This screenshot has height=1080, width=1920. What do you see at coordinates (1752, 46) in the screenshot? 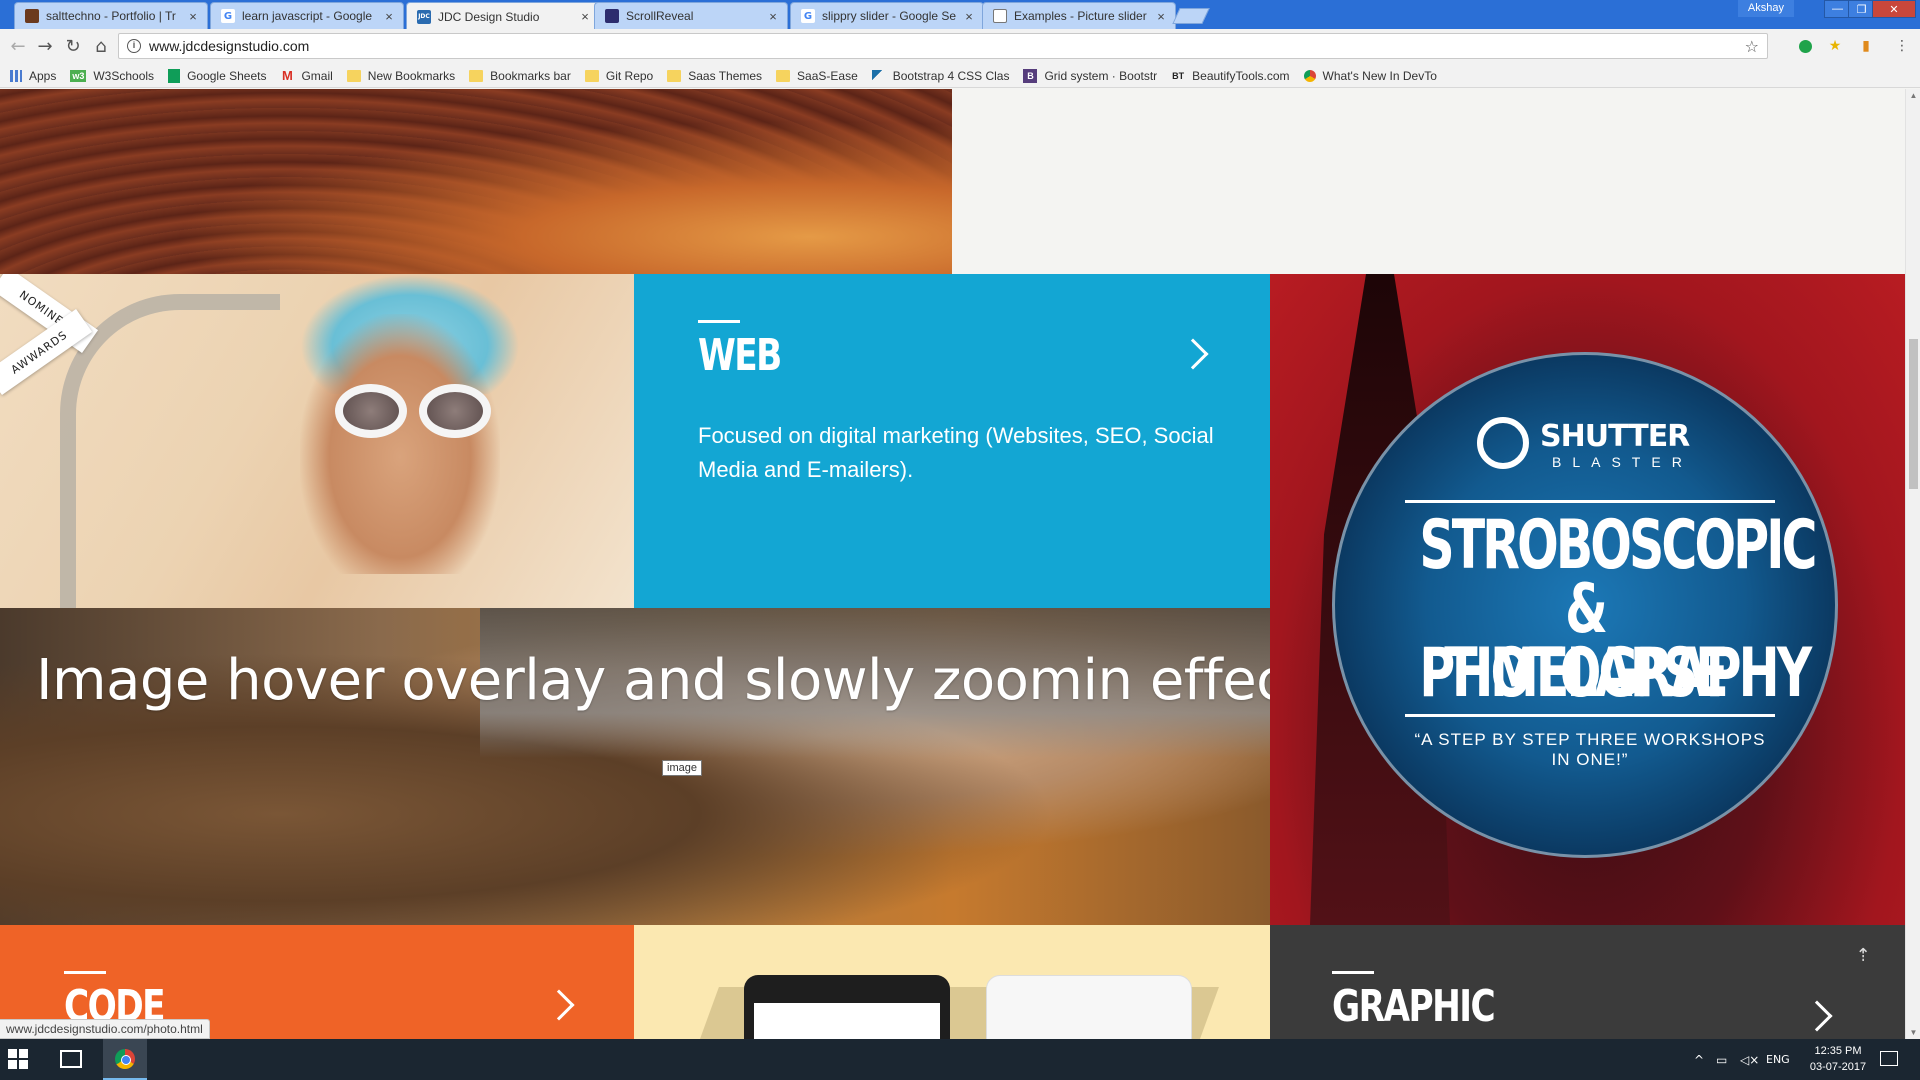
I see `bookmark-star-icon: ☆` at bounding box center [1752, 46].